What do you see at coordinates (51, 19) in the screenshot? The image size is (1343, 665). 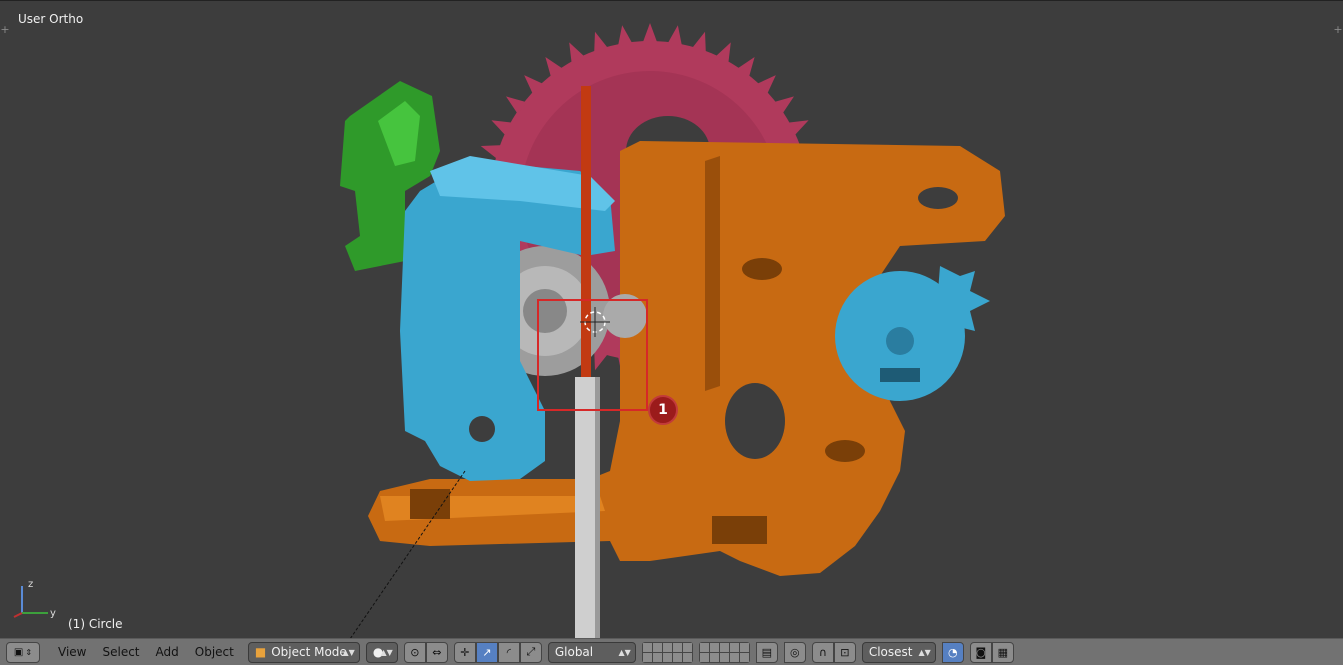 I see `view-label: User Ortho` at bounding box center [51, 19].